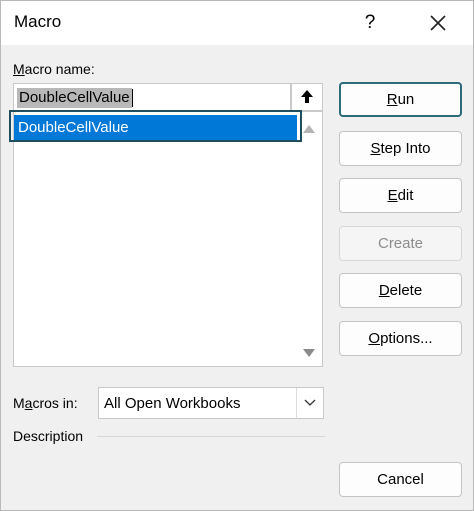 The height and width of the screenshot is (511, 474). What do you see at coordinates (54, 69) in the screenshot?
I see `macro-name-label: Macro name:` at bounding box center [54, 69].